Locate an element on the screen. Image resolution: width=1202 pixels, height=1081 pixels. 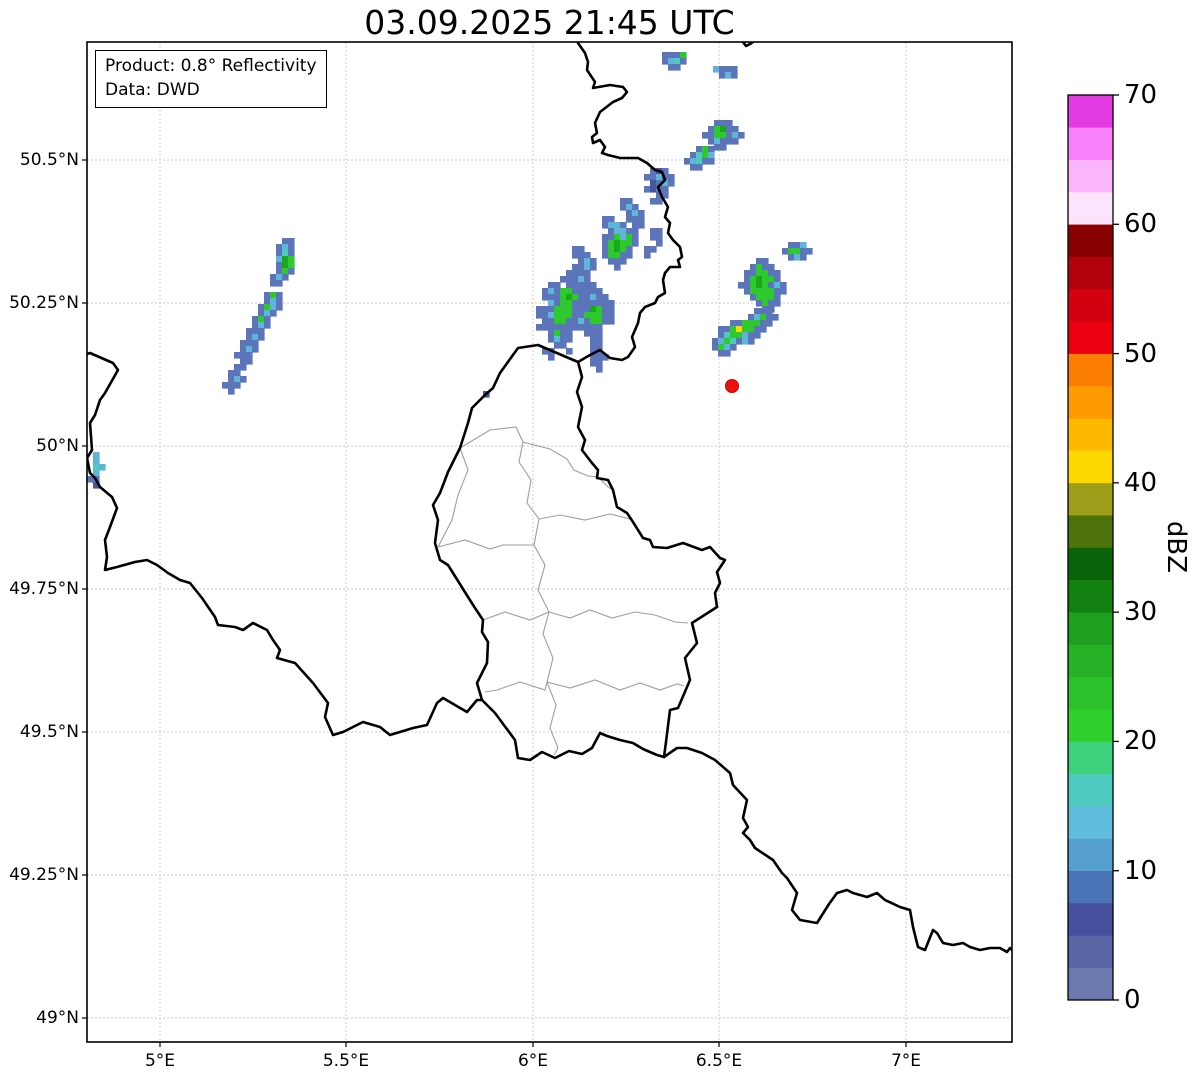
lon-tick-label: 7°E is located at coordinates (906, 1061).